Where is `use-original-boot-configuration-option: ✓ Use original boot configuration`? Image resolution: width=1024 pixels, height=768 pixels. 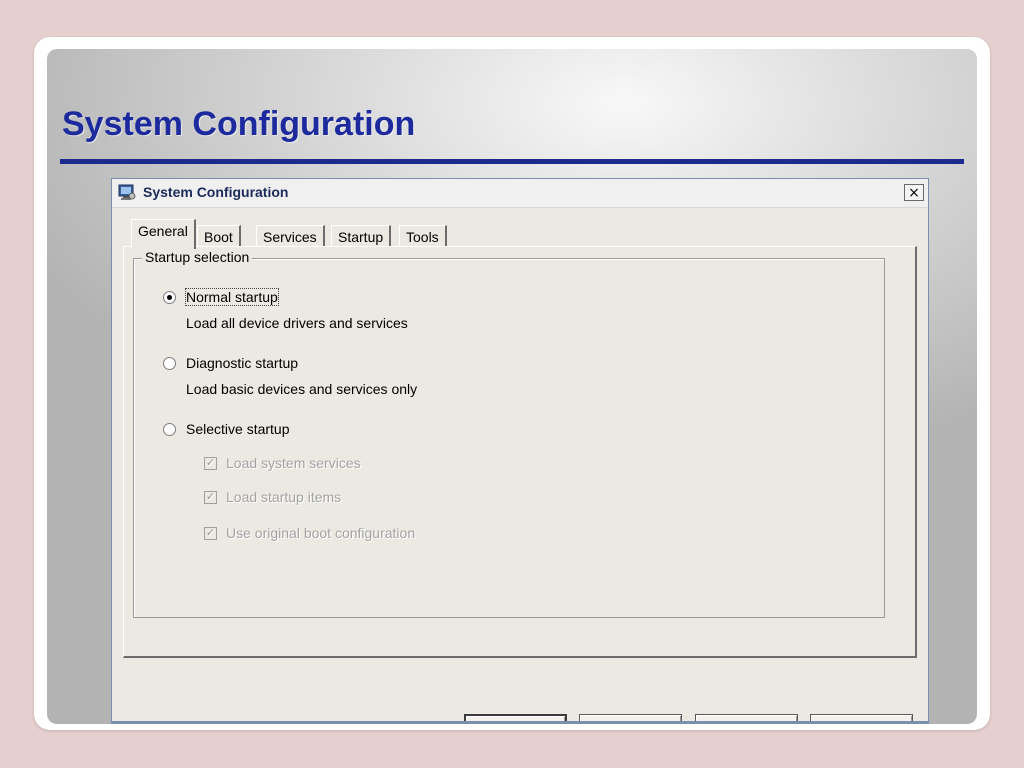
use-original-boot-configuration-option: ✓ Use original boot configuration is located at coordinates (309, 533).